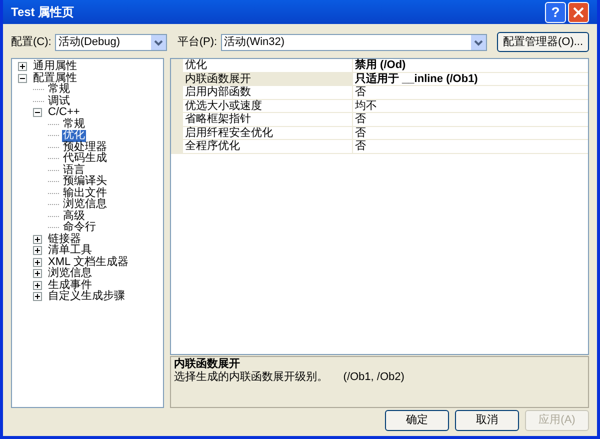 Image resolution: width=600 pixels, height=439 pixels. I want to click on close-icon, so click(578, 12).